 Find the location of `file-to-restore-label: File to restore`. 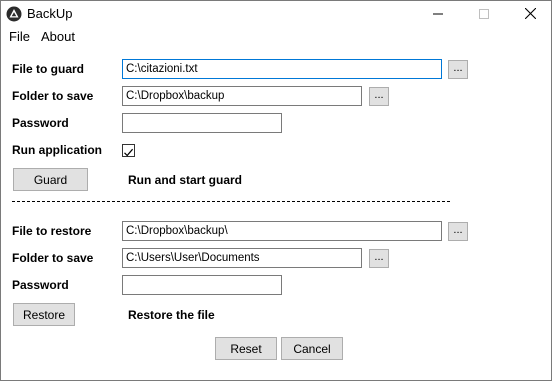

file-to-restore-label: File to restore is located at coordinates (52, 231).